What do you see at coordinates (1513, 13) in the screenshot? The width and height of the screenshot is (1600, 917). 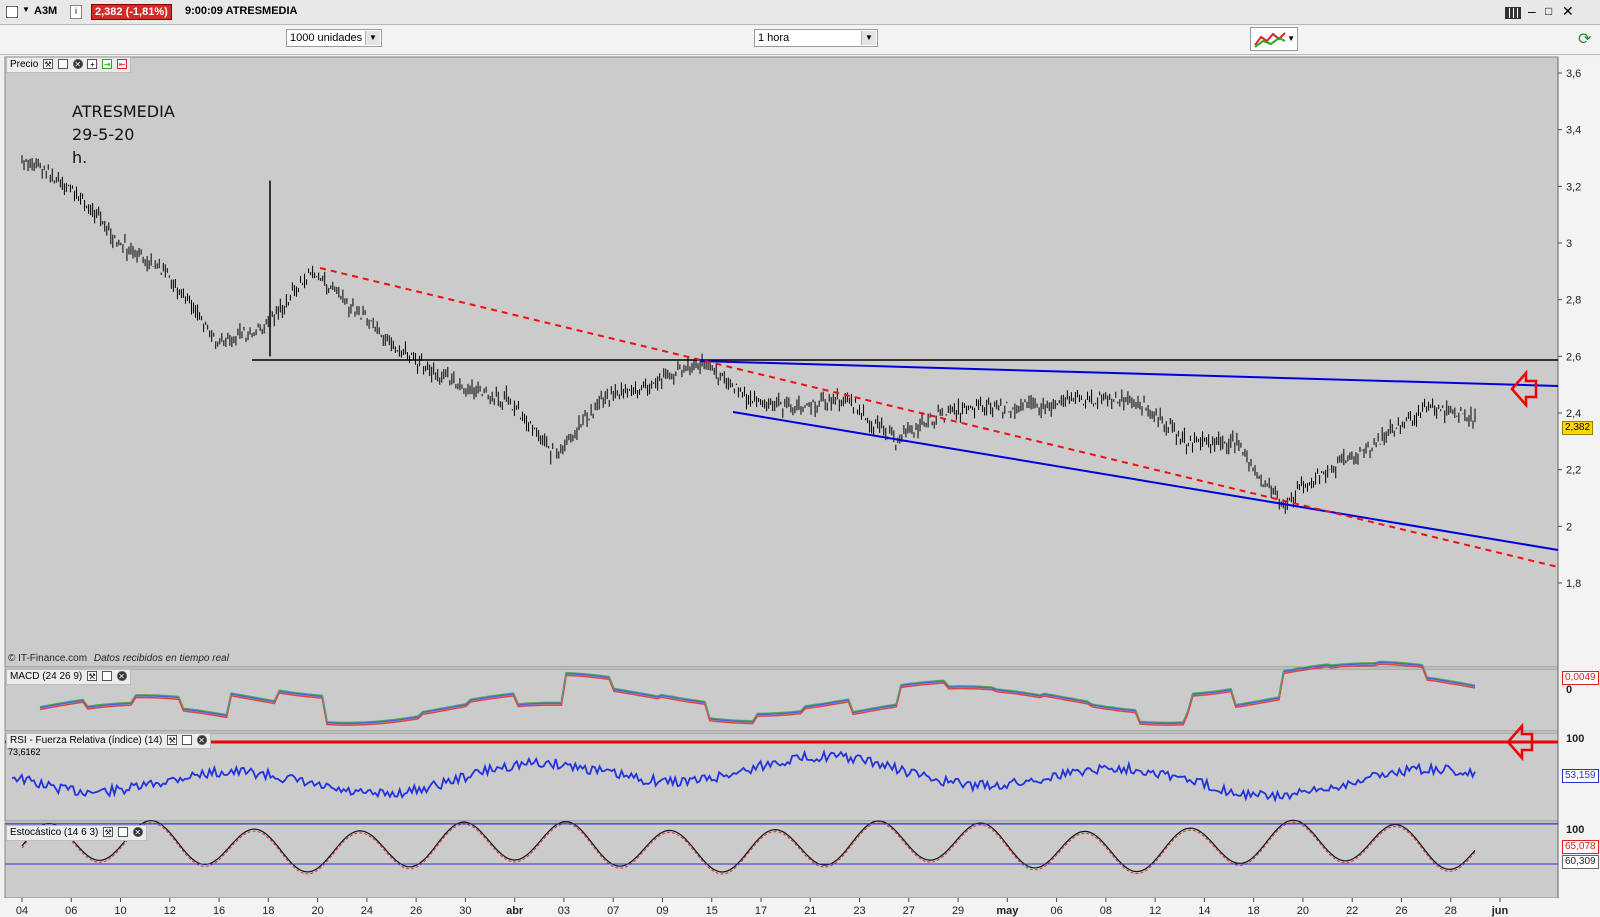 I see `menu-grid-icon` at bounding box center [1513, 13].